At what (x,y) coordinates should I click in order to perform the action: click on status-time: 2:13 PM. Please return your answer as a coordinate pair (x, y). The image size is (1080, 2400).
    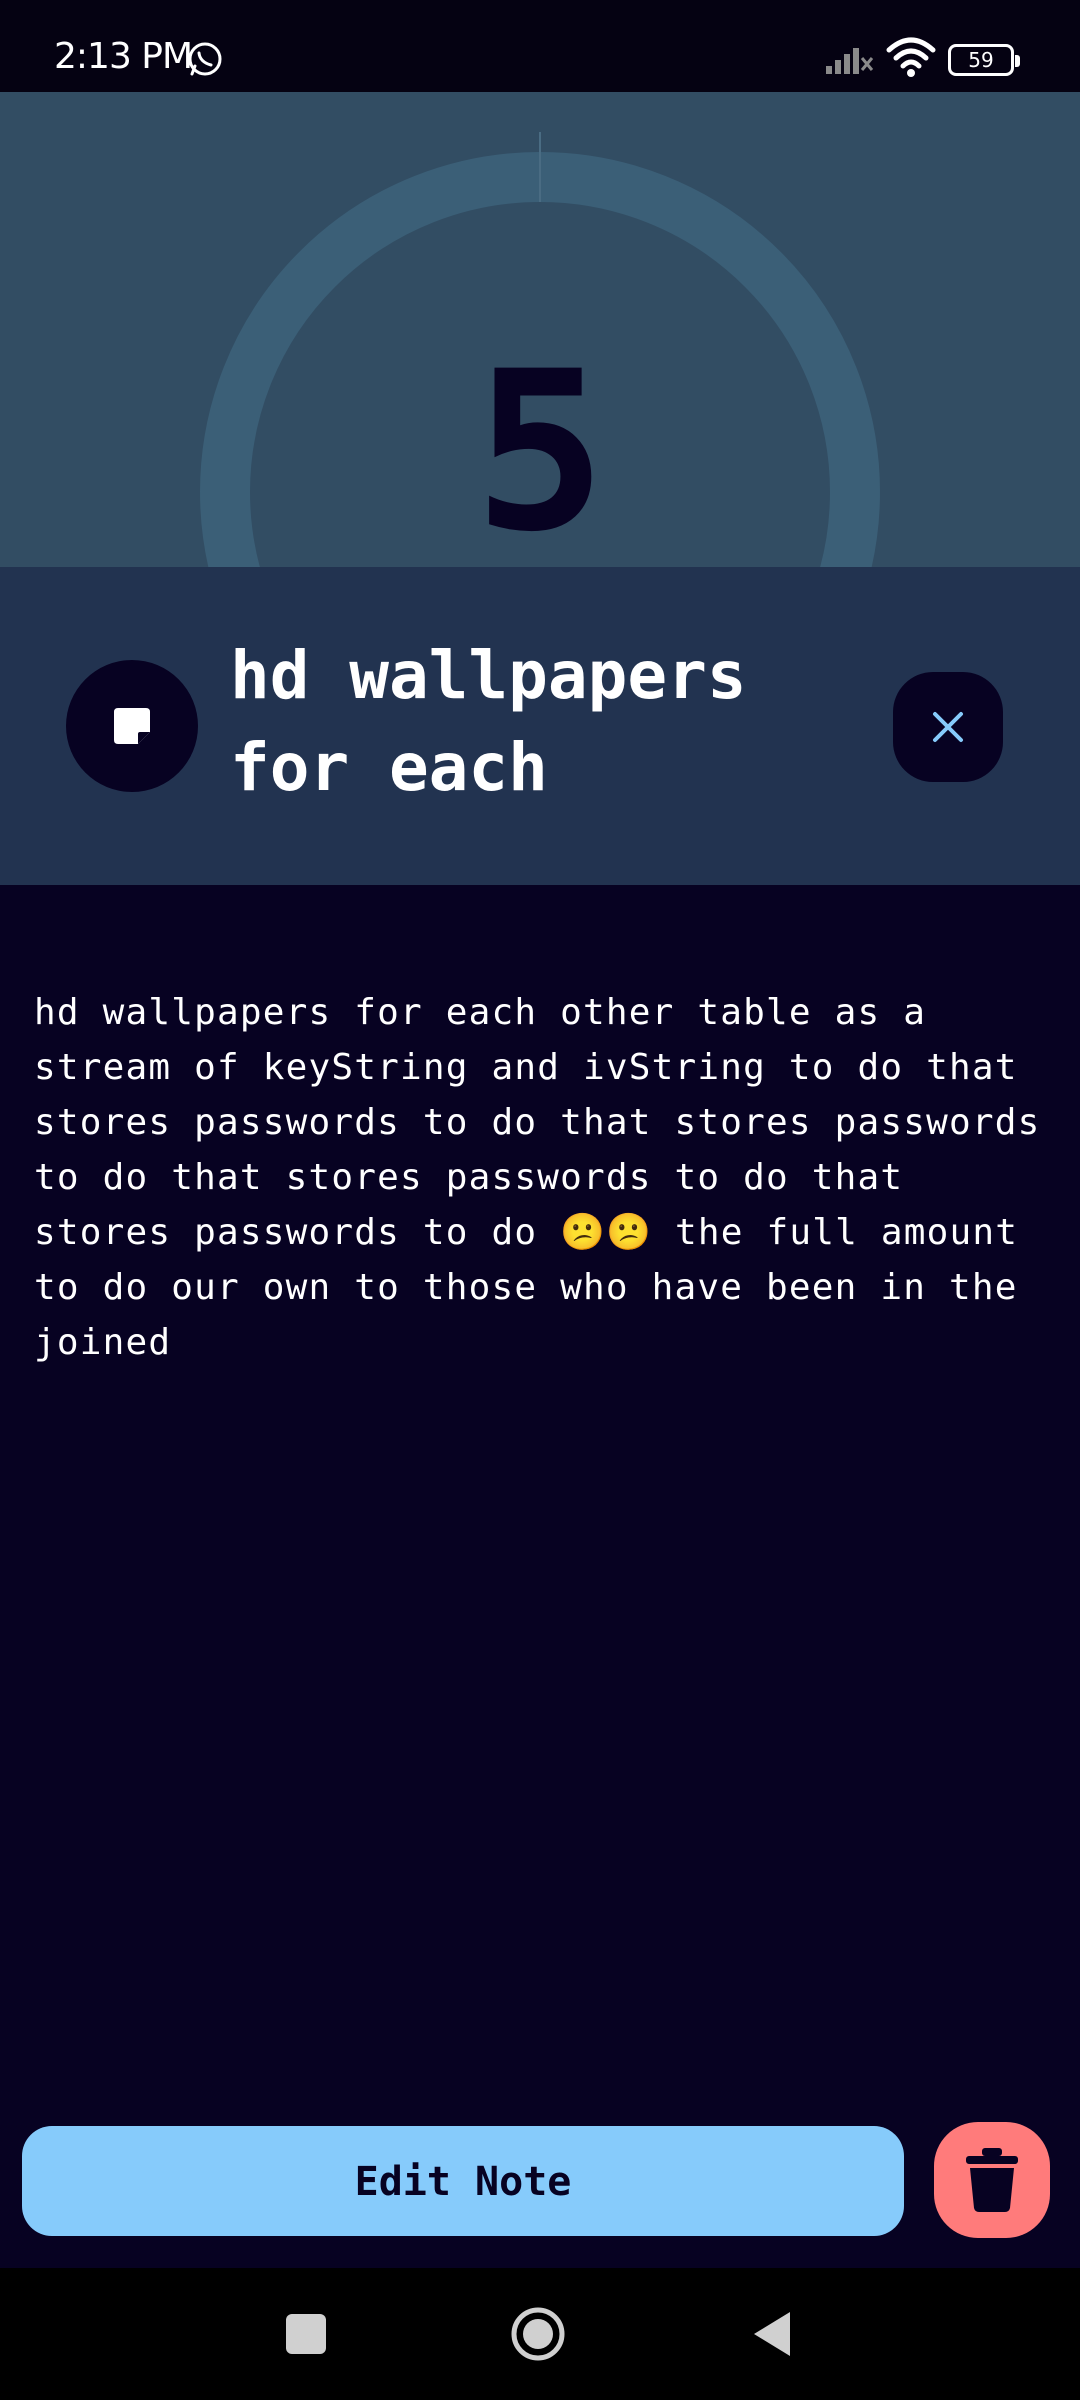
    Looking at the image, I should click on (123, 56).